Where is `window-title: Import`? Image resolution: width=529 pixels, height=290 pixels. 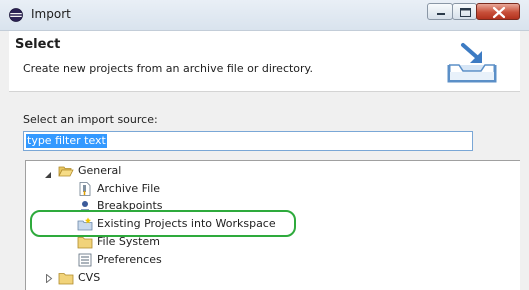
window-title: Import is located at coordinates (51, 14).